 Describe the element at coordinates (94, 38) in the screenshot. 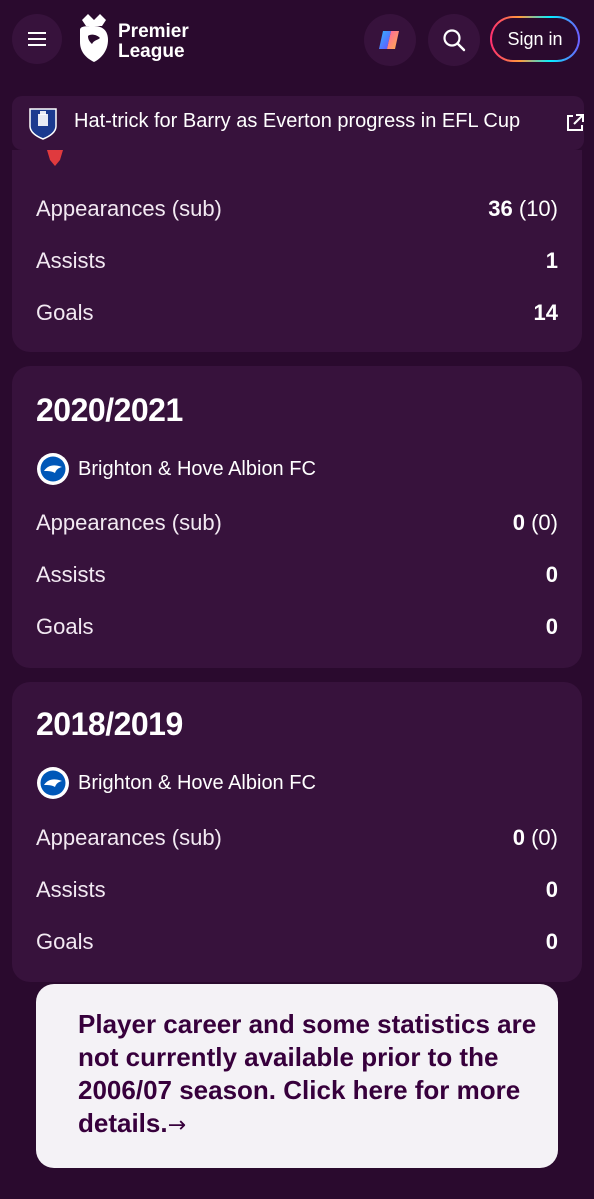

I see `lion-crest-icon` at that location.